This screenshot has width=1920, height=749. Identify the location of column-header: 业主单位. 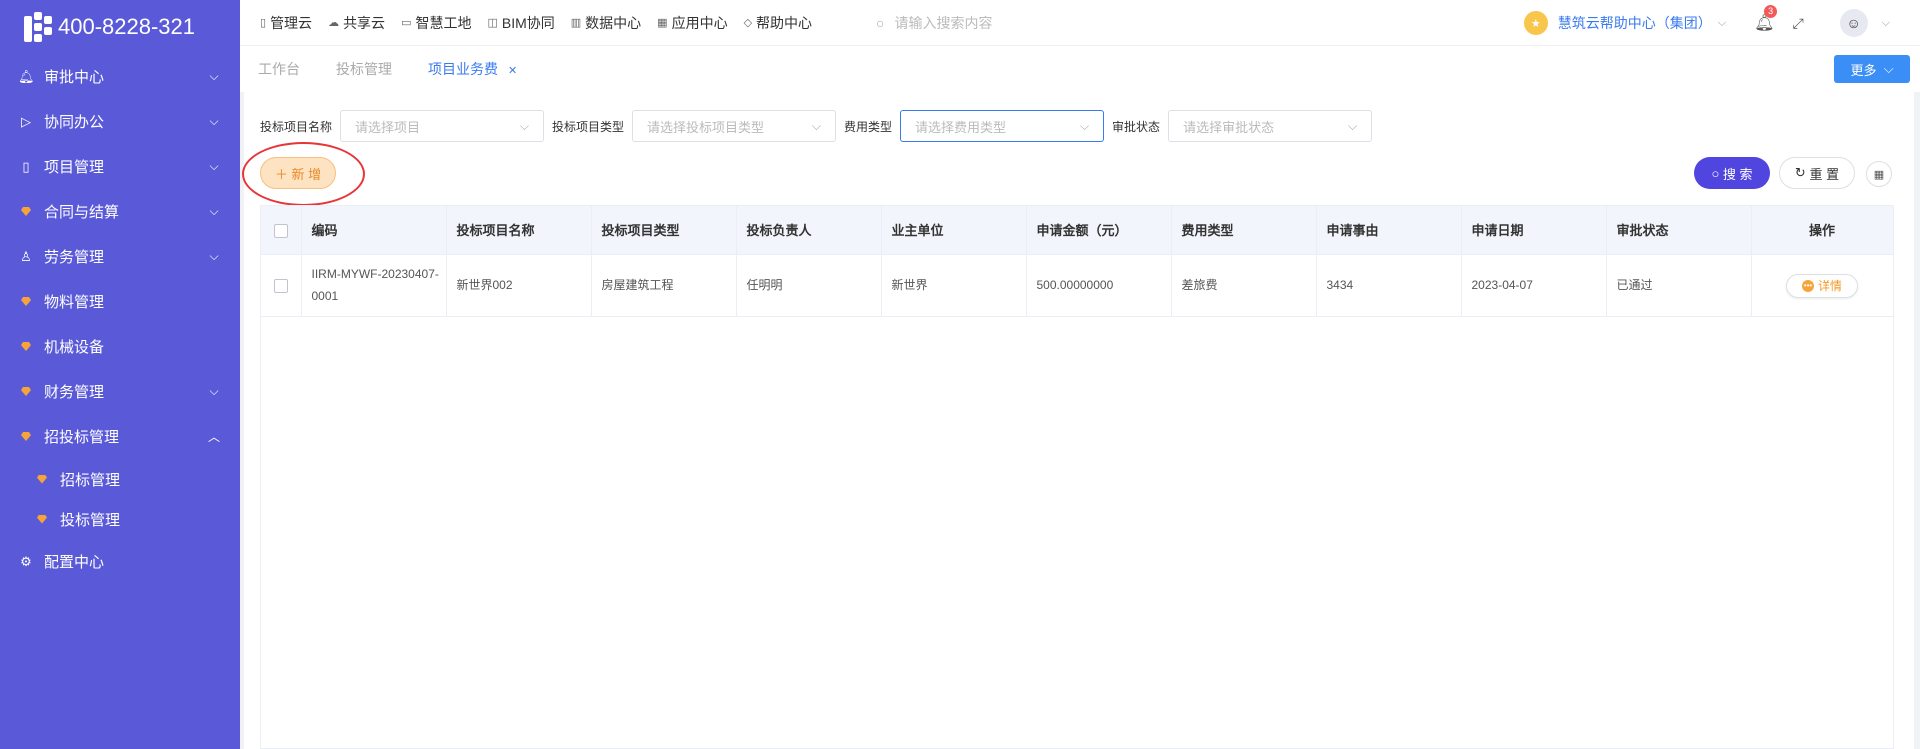
(954, 230).